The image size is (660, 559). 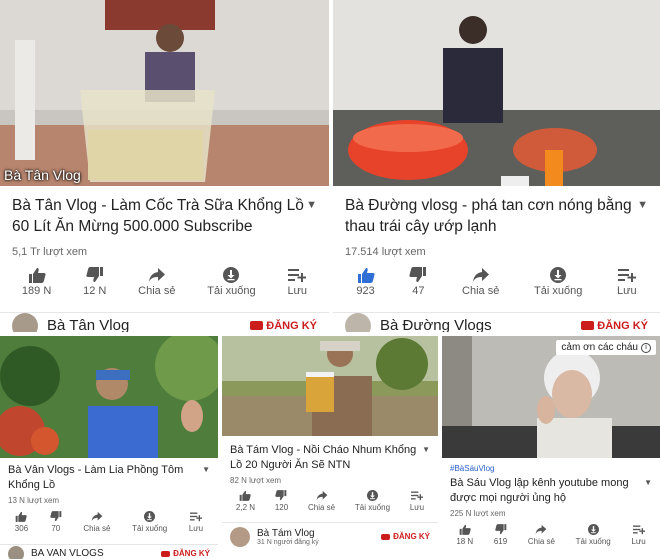 I want to click on hashtag-link: #BàSáuVlog, so click(x=472, y=468).